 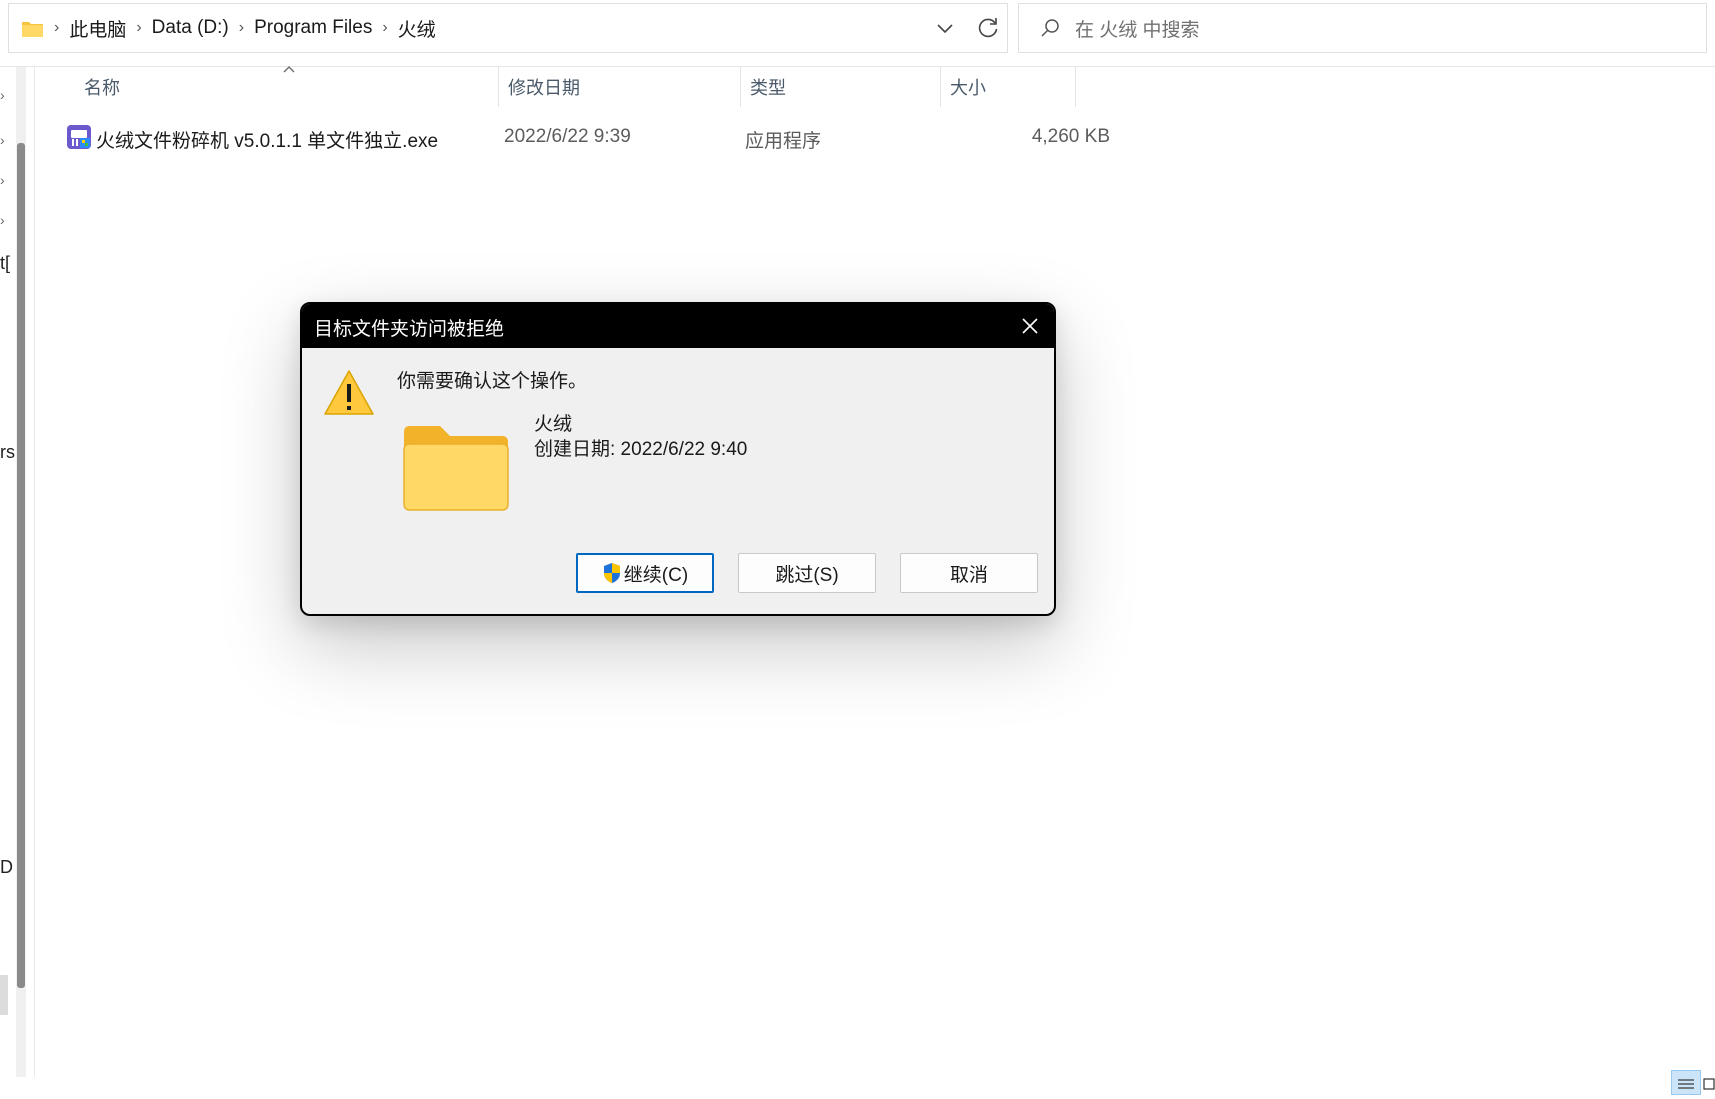 I want to click on warning-icon, so click(x=349, y=392).